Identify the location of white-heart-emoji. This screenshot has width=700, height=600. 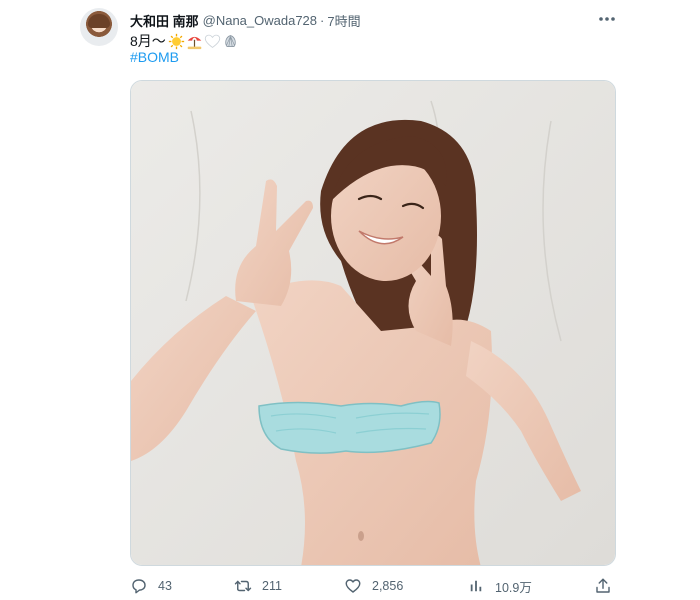
(212, 41).